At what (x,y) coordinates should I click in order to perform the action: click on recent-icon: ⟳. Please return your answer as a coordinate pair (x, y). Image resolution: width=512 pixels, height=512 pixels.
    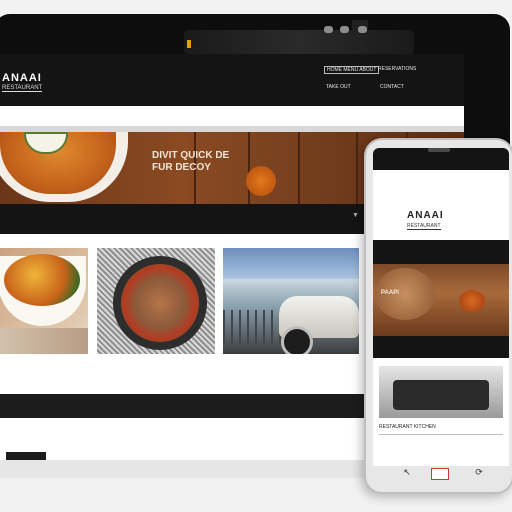
    Looking at the image, I should click on (479, 472).